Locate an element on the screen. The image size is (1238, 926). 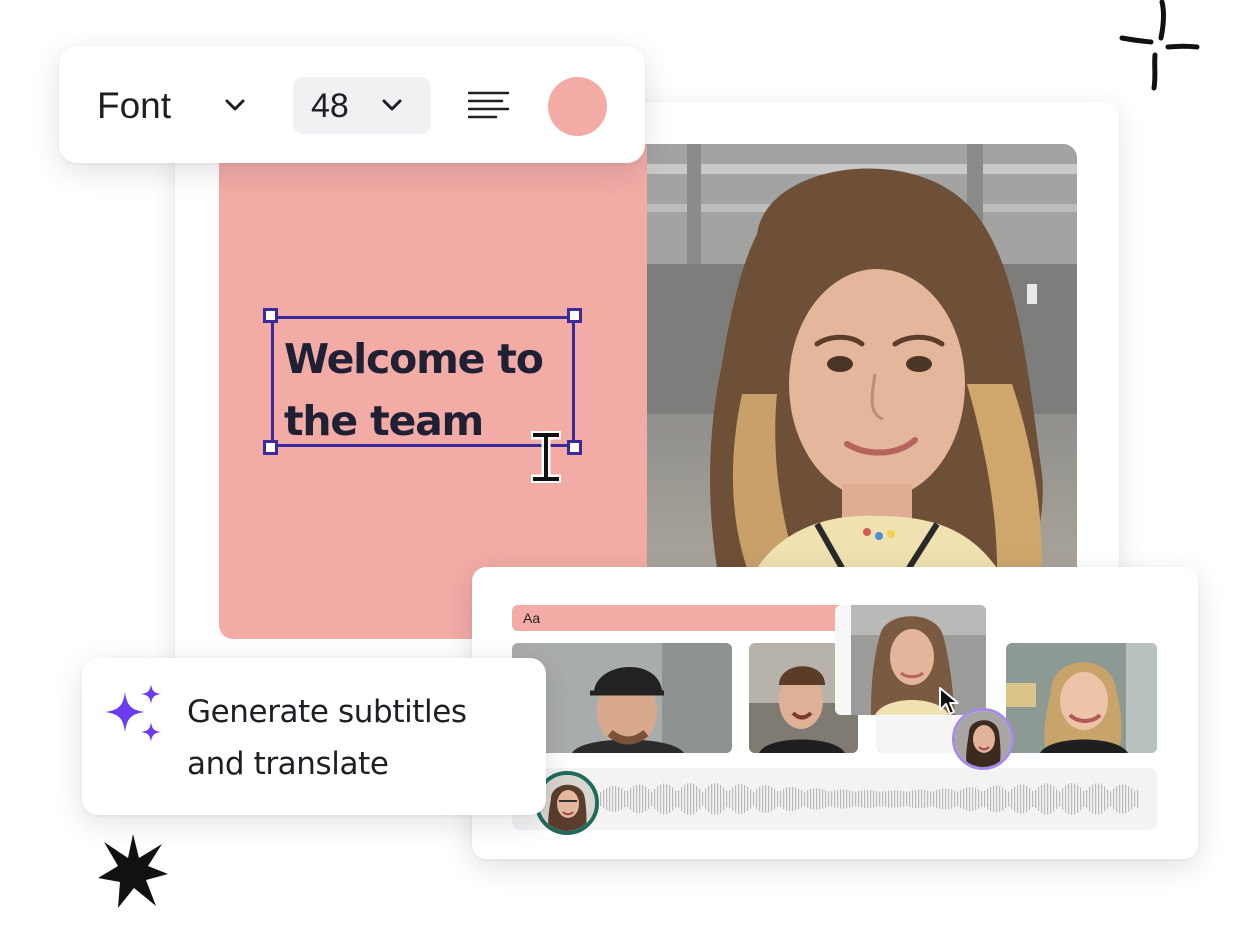
clip-woman-blonde is located at coordinates (1081, 698).